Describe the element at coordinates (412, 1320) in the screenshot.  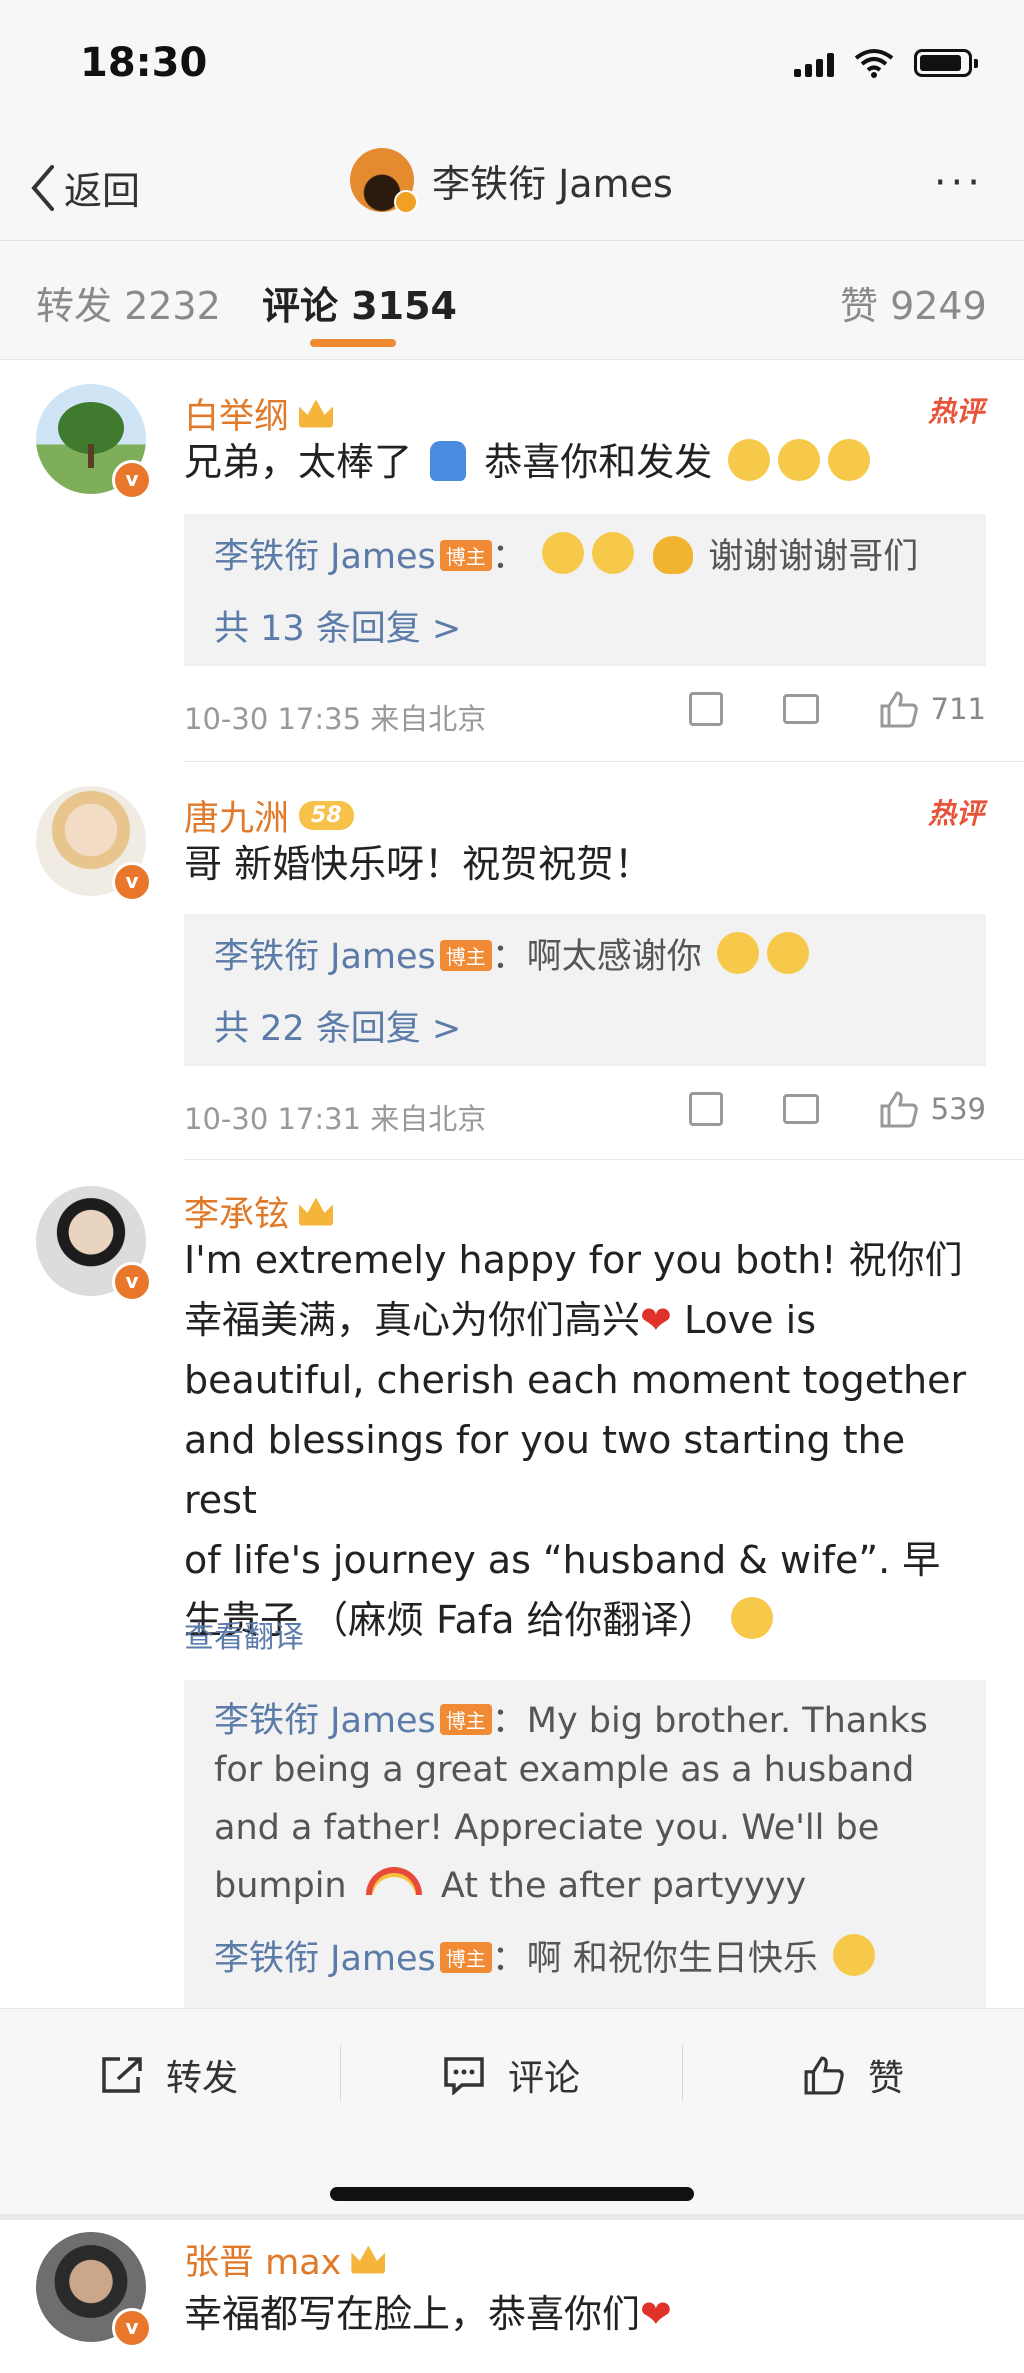
I see `comment-text-part: 幸福美满，真心为你们高兴` at that location.